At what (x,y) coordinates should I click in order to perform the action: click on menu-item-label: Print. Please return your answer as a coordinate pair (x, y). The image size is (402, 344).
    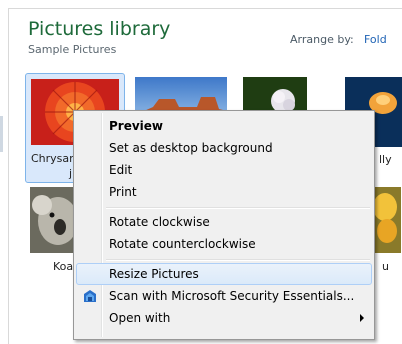
    Looking at the image, I should click on (123, 192).